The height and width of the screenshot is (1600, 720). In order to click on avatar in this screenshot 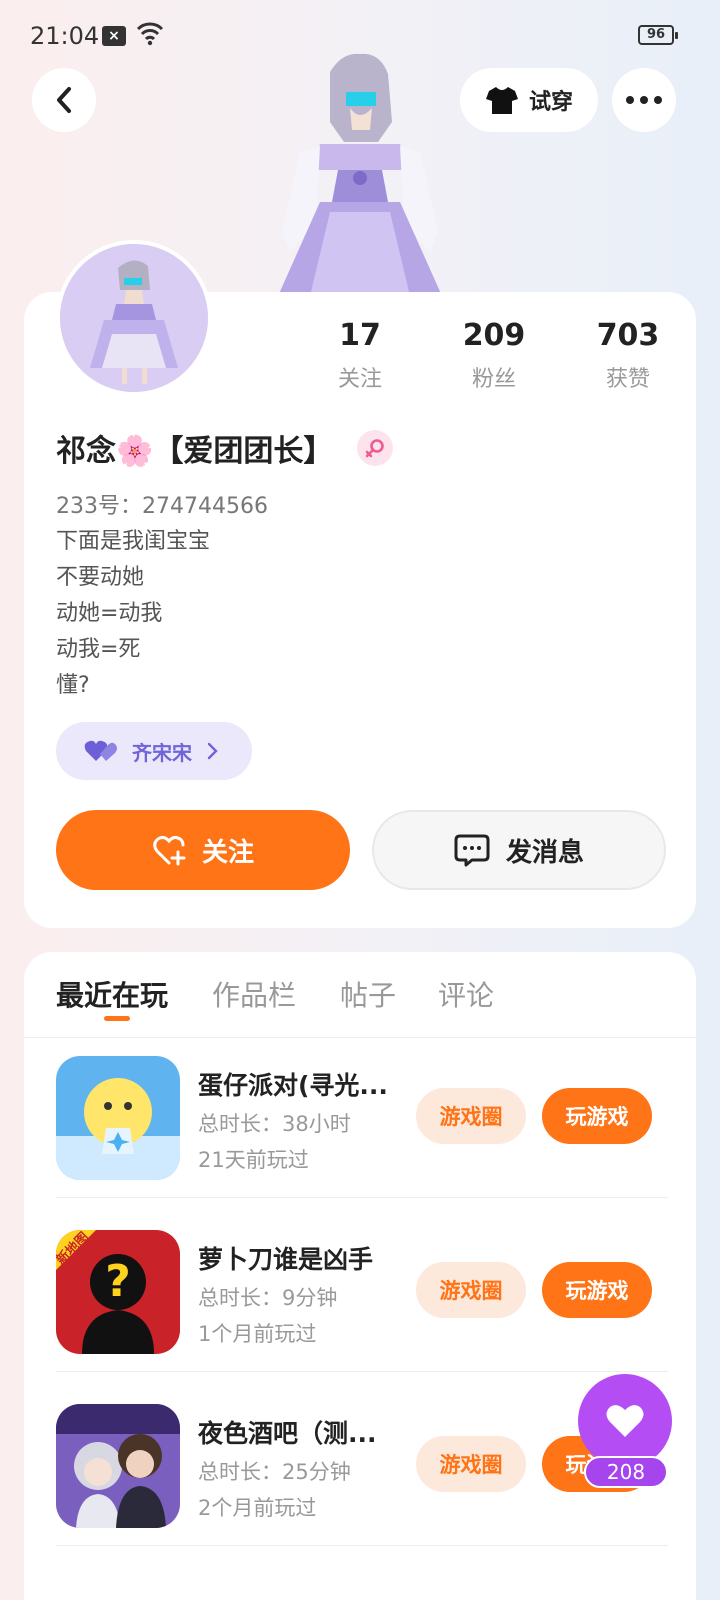, I will do `click(134, 318)`.